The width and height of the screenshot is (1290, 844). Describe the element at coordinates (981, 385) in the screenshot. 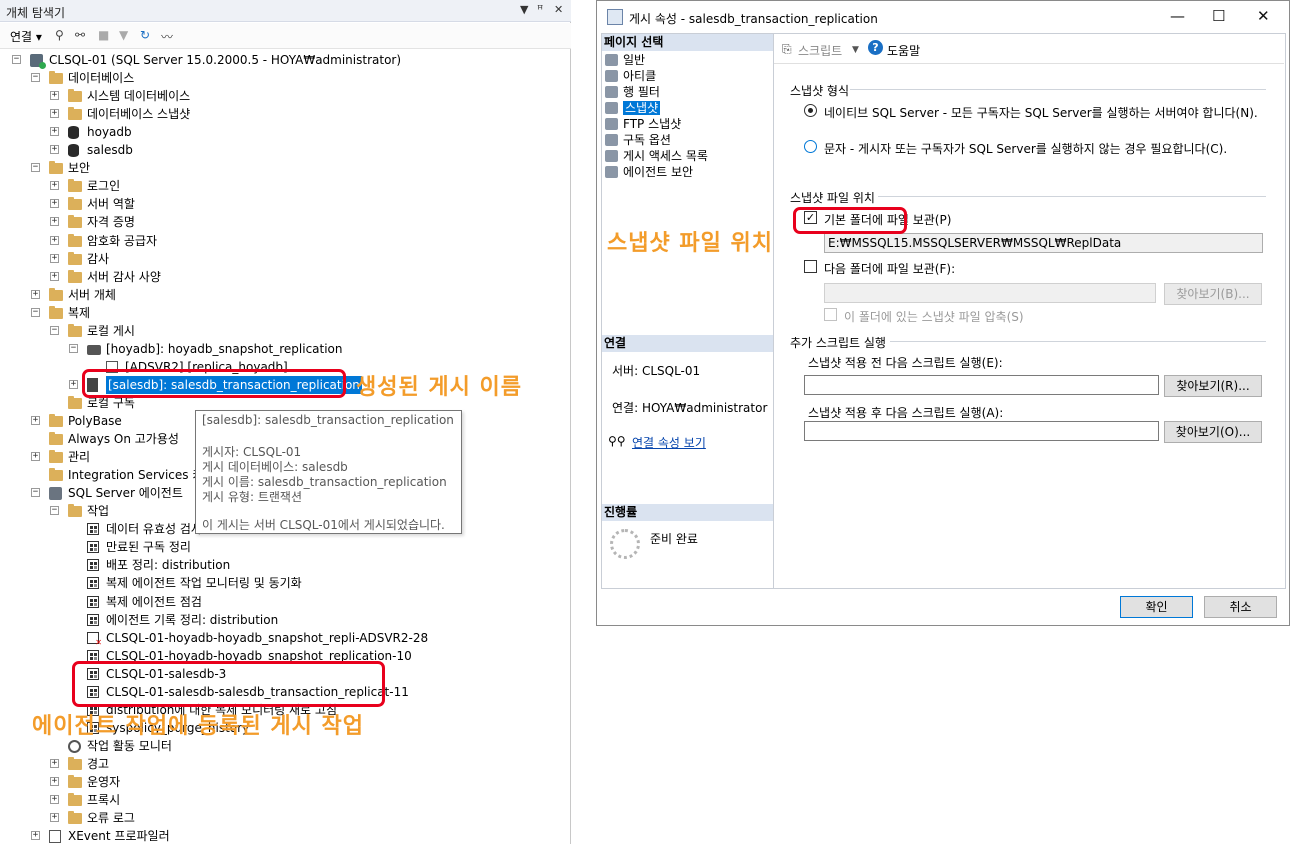

I see `before-script-input` at that location.